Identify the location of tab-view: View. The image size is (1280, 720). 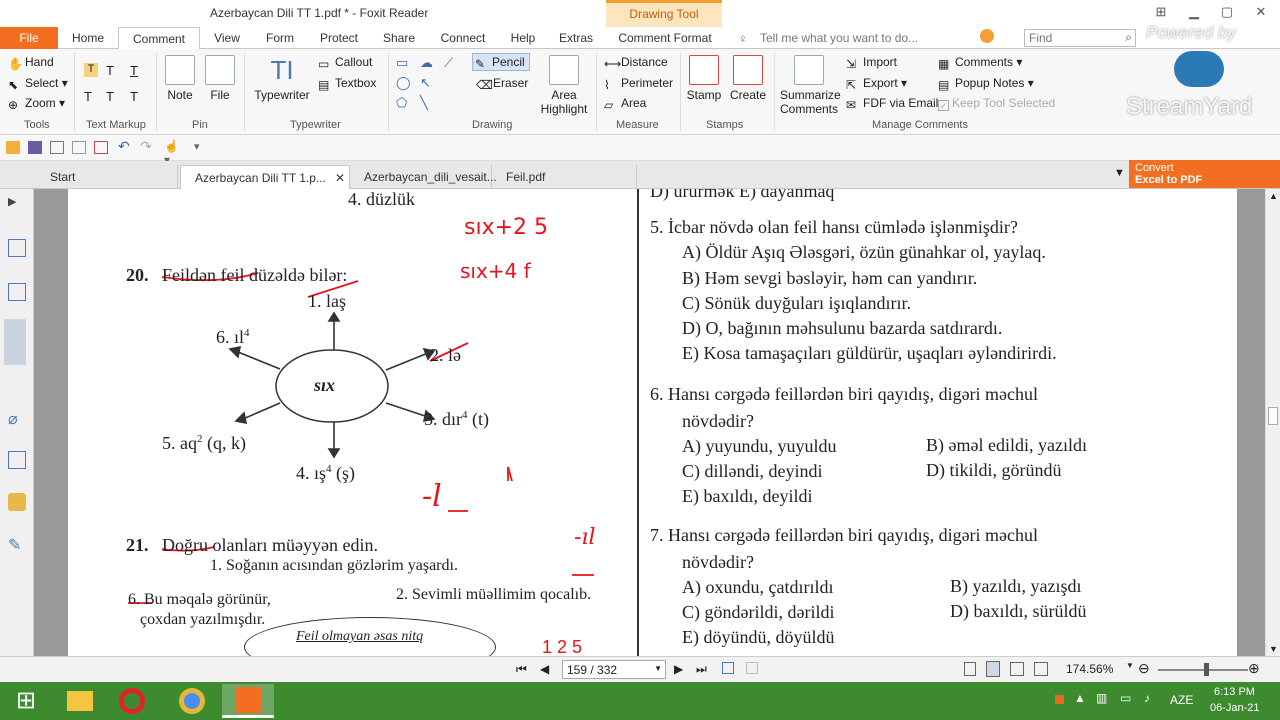
(227, 38).